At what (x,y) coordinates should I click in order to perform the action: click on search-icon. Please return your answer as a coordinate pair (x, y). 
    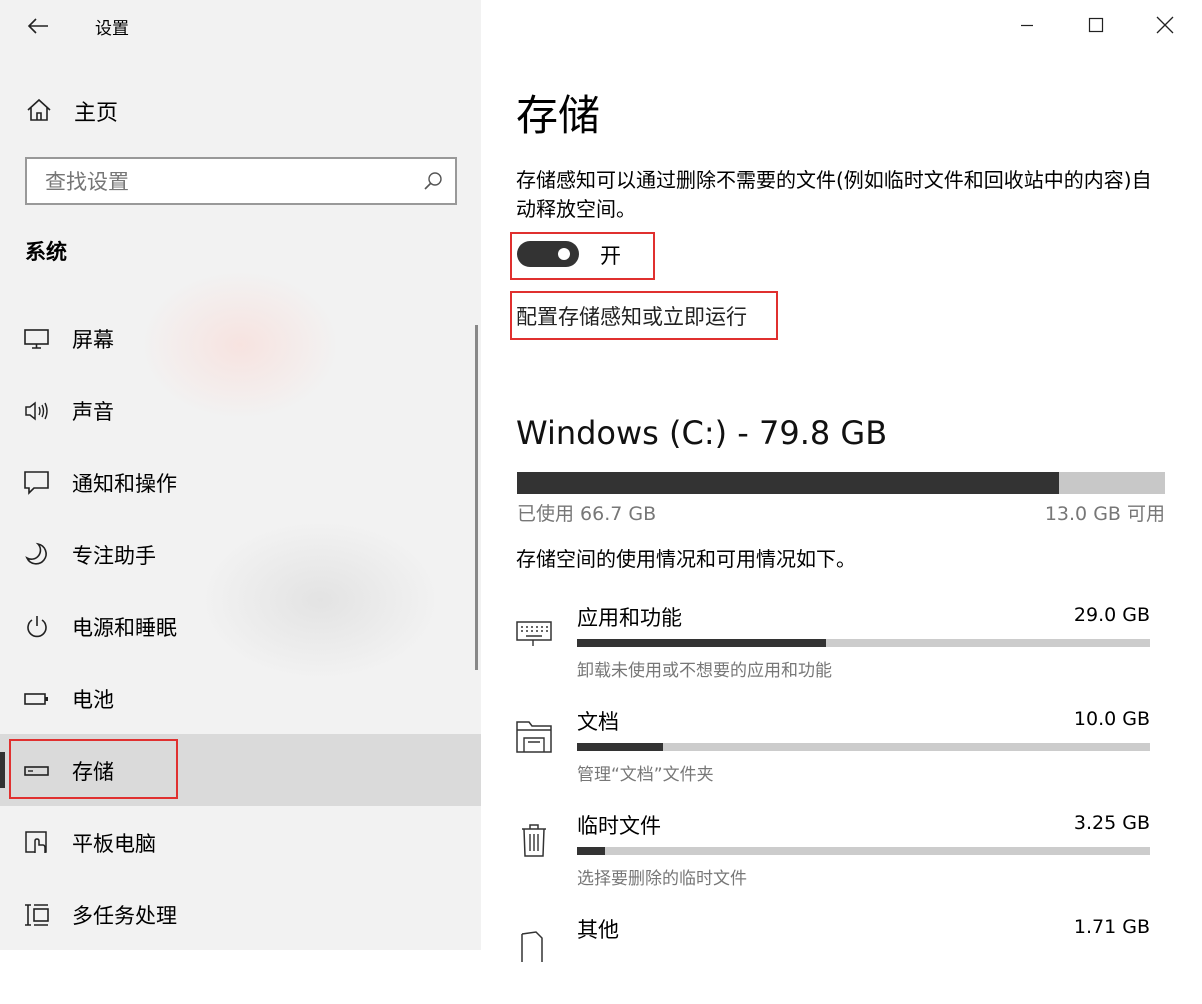
    Looking at the image, I should click on (433, 181).